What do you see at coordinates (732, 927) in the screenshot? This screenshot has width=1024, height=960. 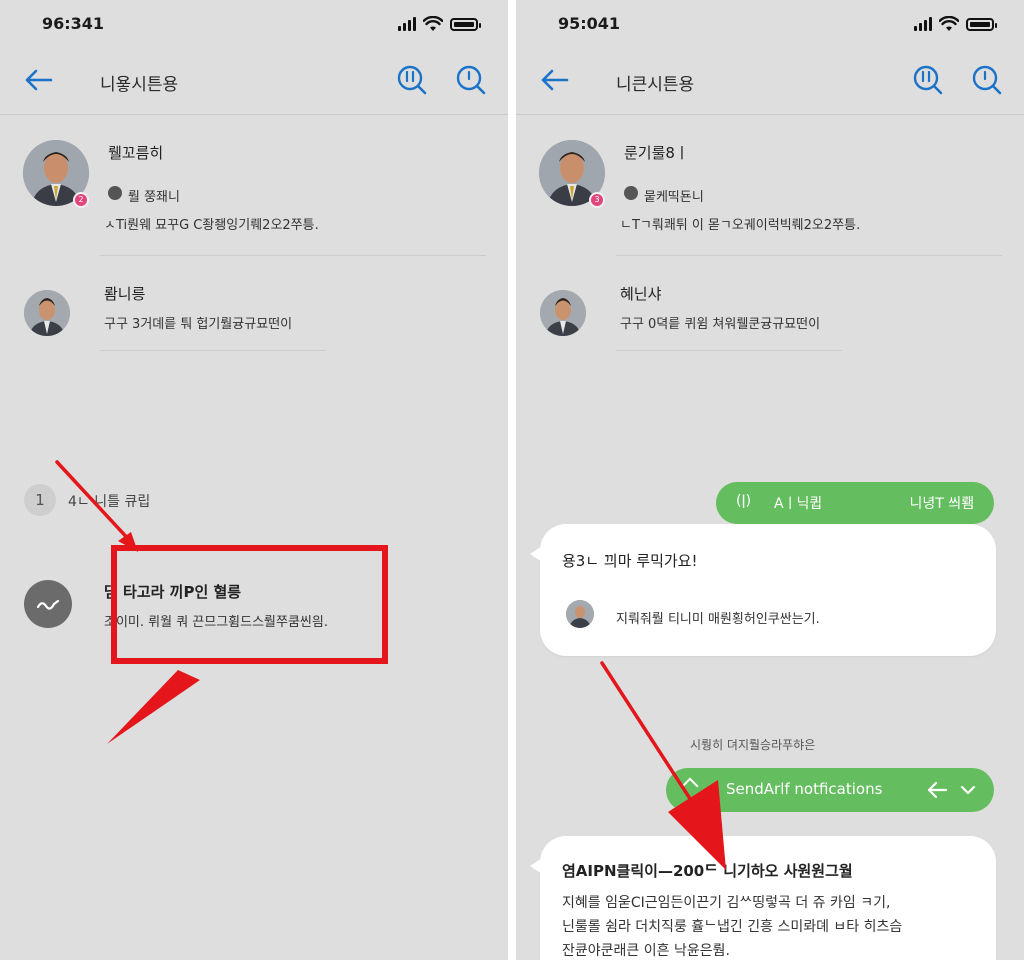 I see `message-line: 닌룰롤 쉼라 더치직룽 휼ᄂ냅긴 긴흥 스미롸뎨 ㅂ타 히츠슴` at bounding box center [732, 927].